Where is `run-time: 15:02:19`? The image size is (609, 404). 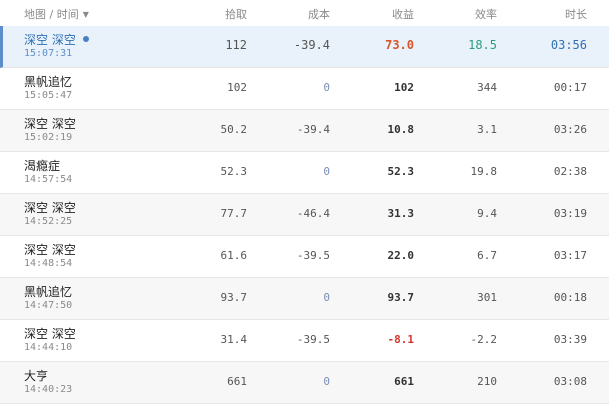 run-time: 15:02:19 is located at coordinates (48, 137).